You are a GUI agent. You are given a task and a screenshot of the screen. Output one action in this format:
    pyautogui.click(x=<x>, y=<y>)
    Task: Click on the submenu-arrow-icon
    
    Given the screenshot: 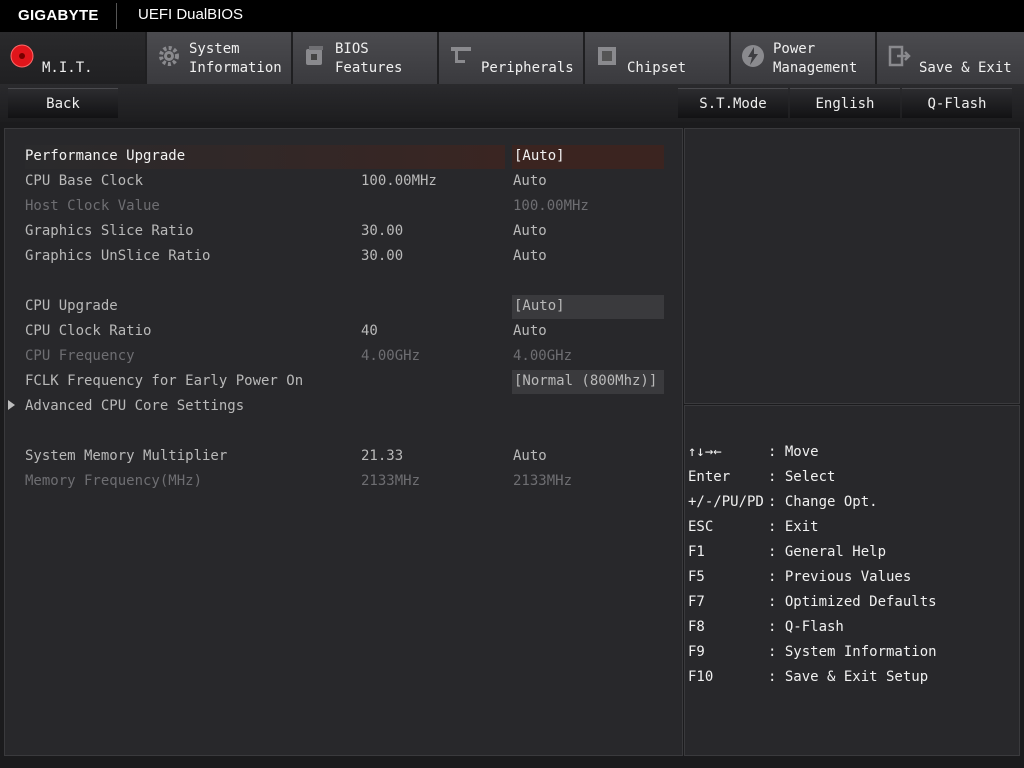 What is the action you would take?
    pyautogui.click(x=11, y=405)
    